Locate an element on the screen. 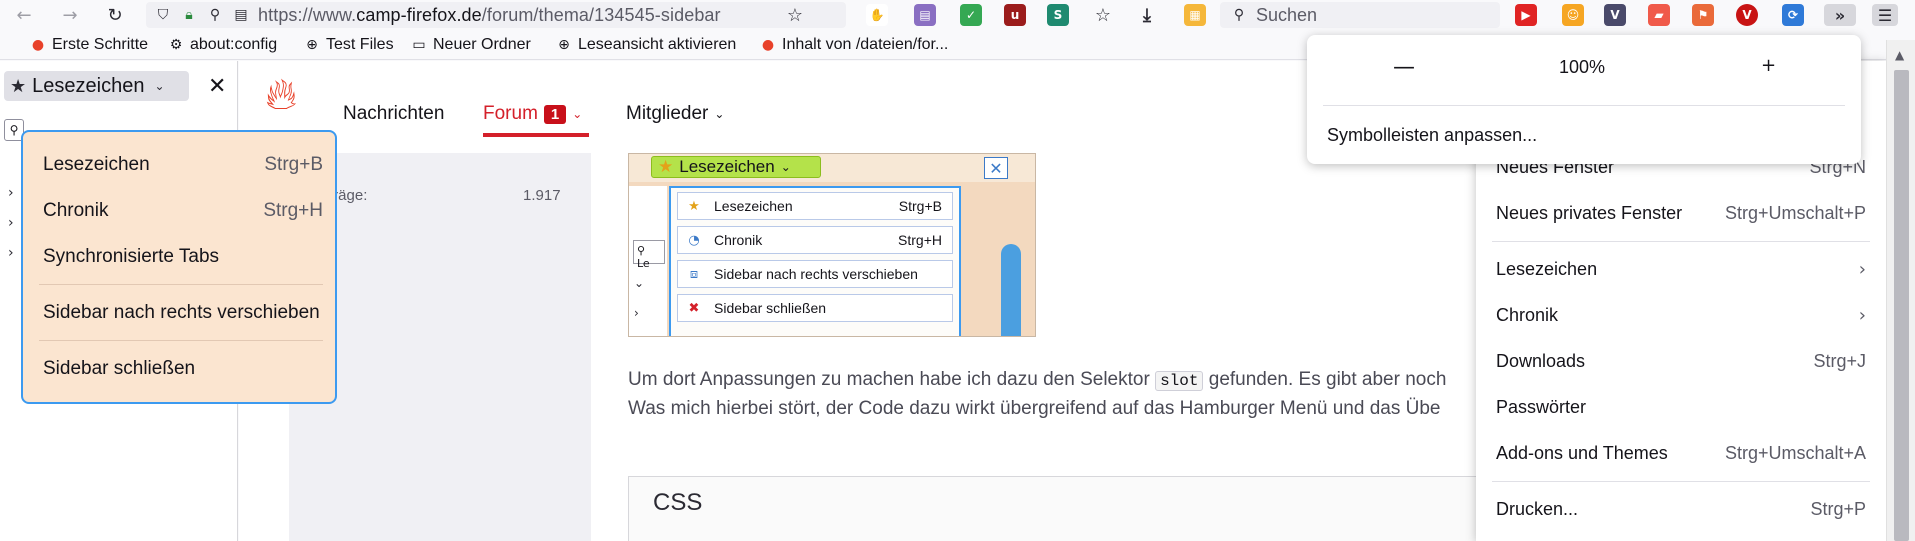 This screenshot has height=541, width=1915. zoom-reset-button: 100% is located at coordinates (1582, 67).